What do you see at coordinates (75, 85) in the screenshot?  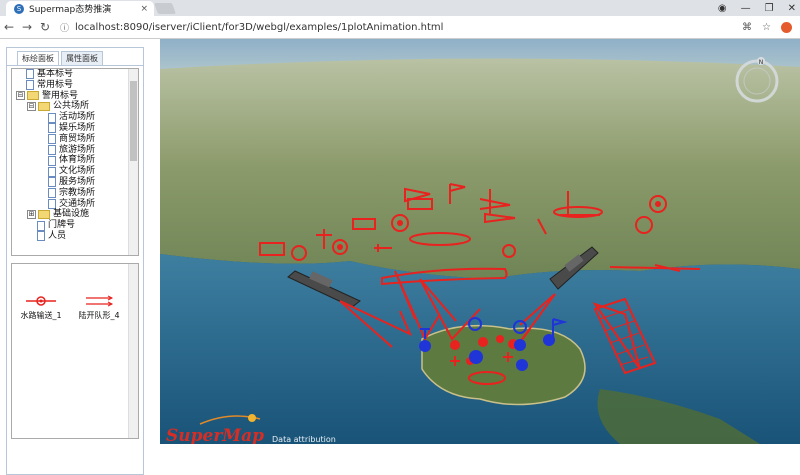 I see `tree-node: 常用标号` at bounding box center [75, 85].